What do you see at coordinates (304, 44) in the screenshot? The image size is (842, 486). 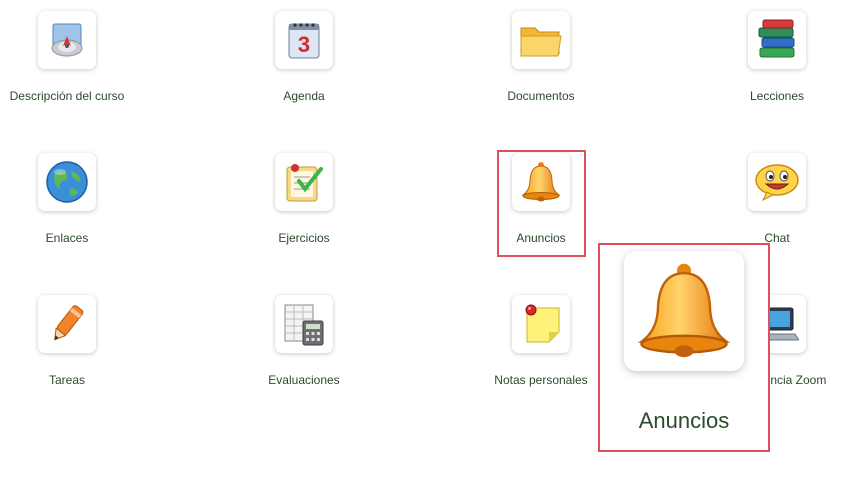 I see `calendar-day: 3` at bounding box center [304, 44].